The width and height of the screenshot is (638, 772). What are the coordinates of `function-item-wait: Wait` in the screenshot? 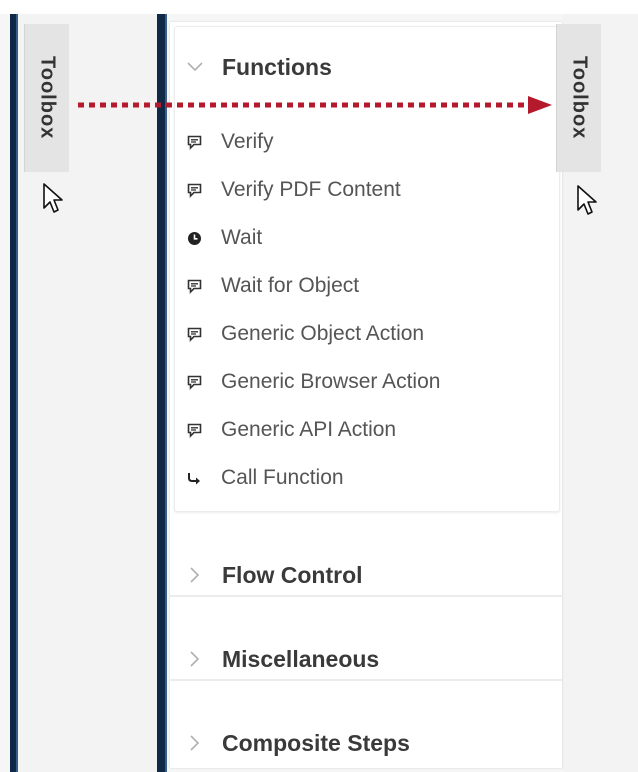 It's located at (224, 238).